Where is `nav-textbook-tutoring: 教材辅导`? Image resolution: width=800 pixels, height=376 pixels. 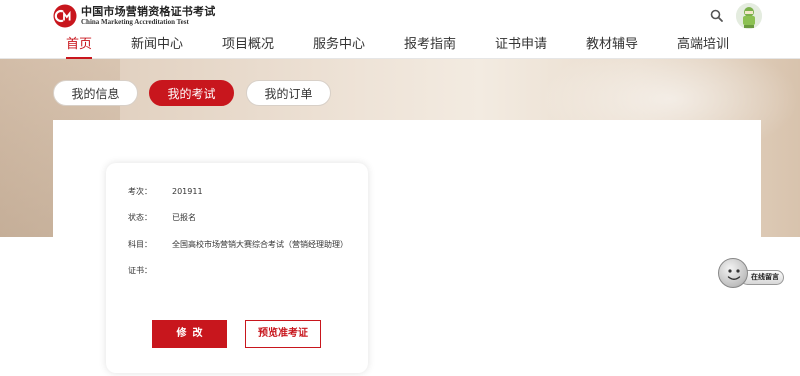 nav-textbook-tutoring: 教材辅导 is located at coordinates (612, 45).